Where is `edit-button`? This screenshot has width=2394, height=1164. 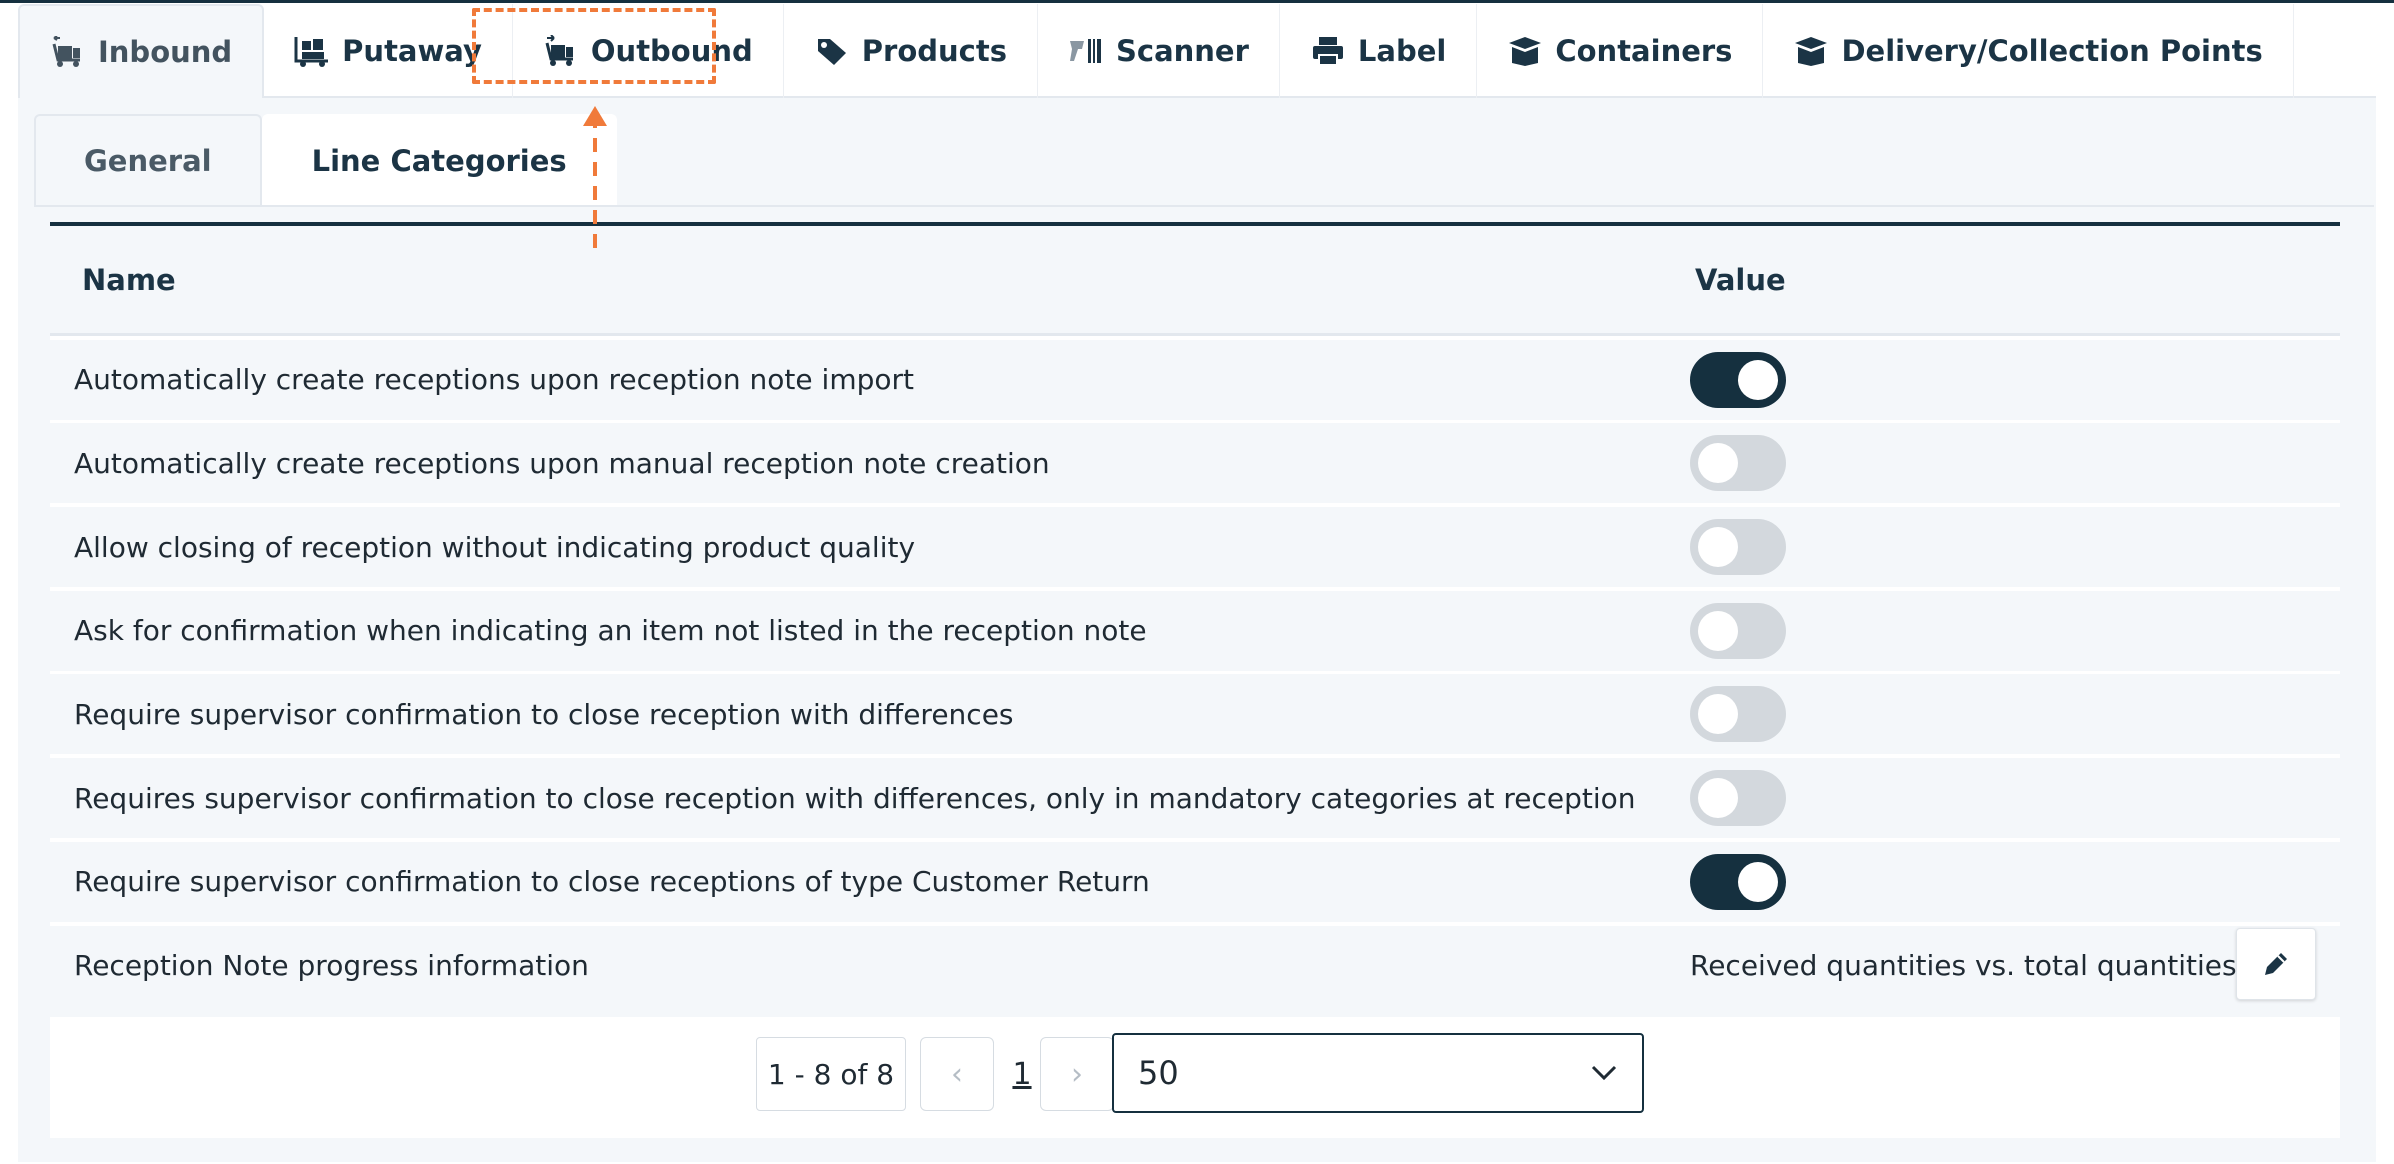
edit-button is located at coordinates (2276, 963).